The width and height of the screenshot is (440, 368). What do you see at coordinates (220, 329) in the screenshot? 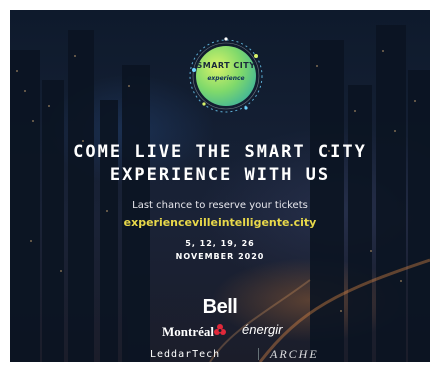
I see `montreal-flower-icon` at bounding box center [220, 329].